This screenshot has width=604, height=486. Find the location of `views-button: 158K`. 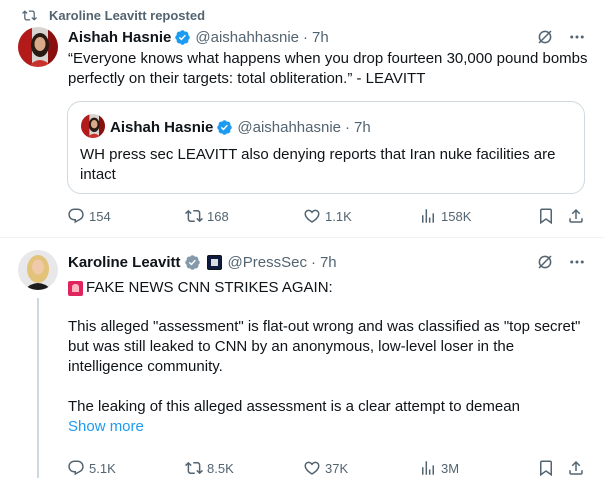

views-button: 158K is located at coordinates (445, 216).